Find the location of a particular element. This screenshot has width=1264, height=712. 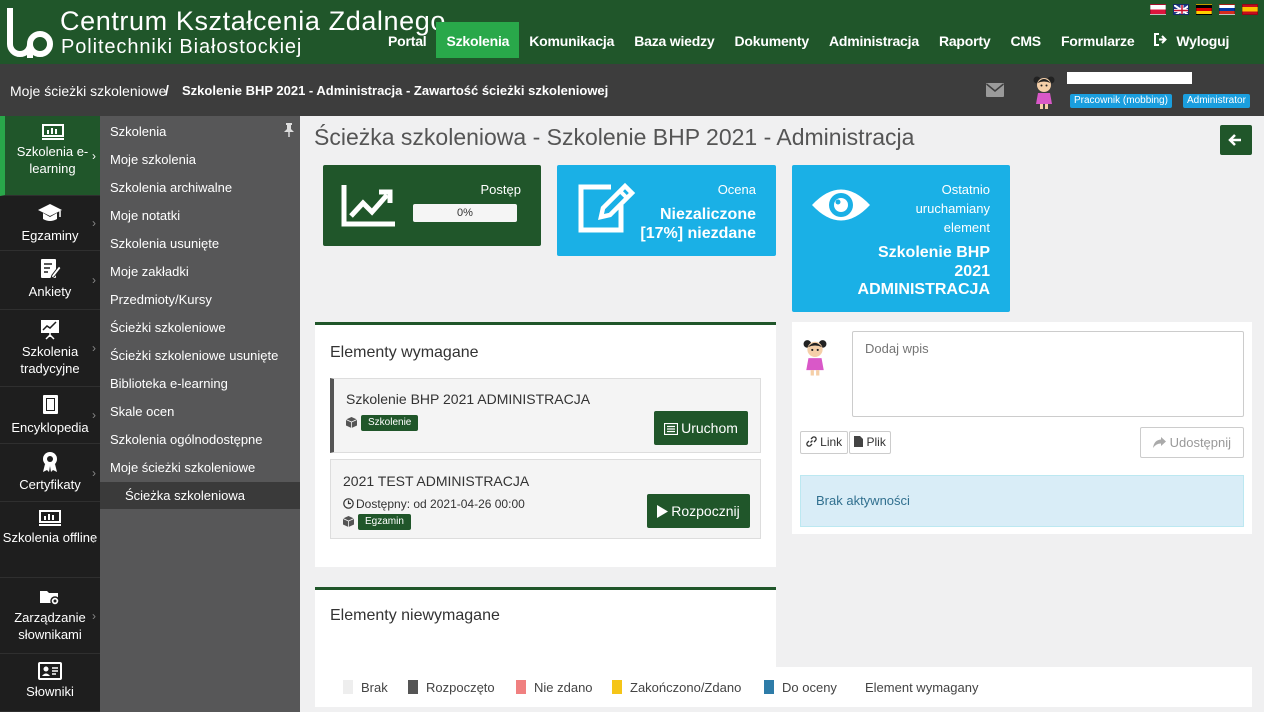

flag-en-icon is located at coordinates (1181, 9).